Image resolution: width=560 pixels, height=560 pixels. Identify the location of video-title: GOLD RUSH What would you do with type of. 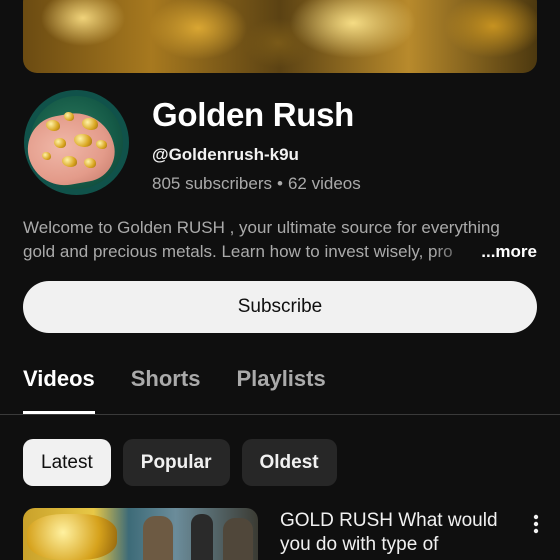
(395, 533).